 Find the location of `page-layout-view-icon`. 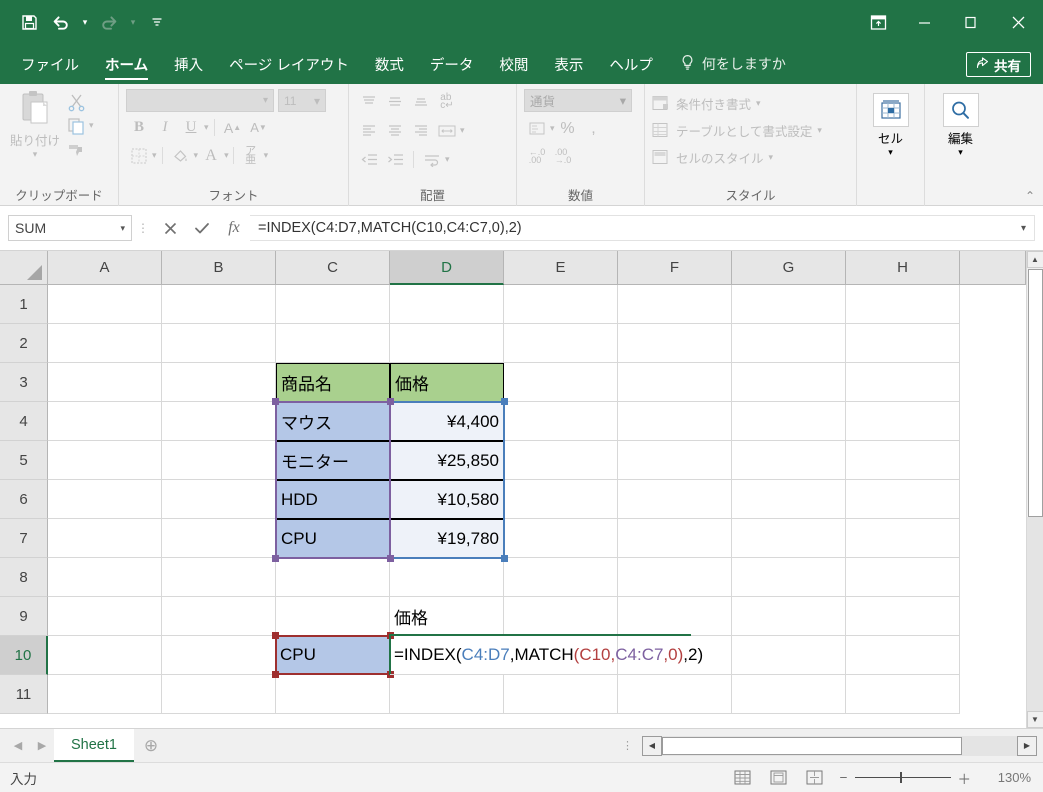

page-layout-view-icon is located at coordinates (779, 778).